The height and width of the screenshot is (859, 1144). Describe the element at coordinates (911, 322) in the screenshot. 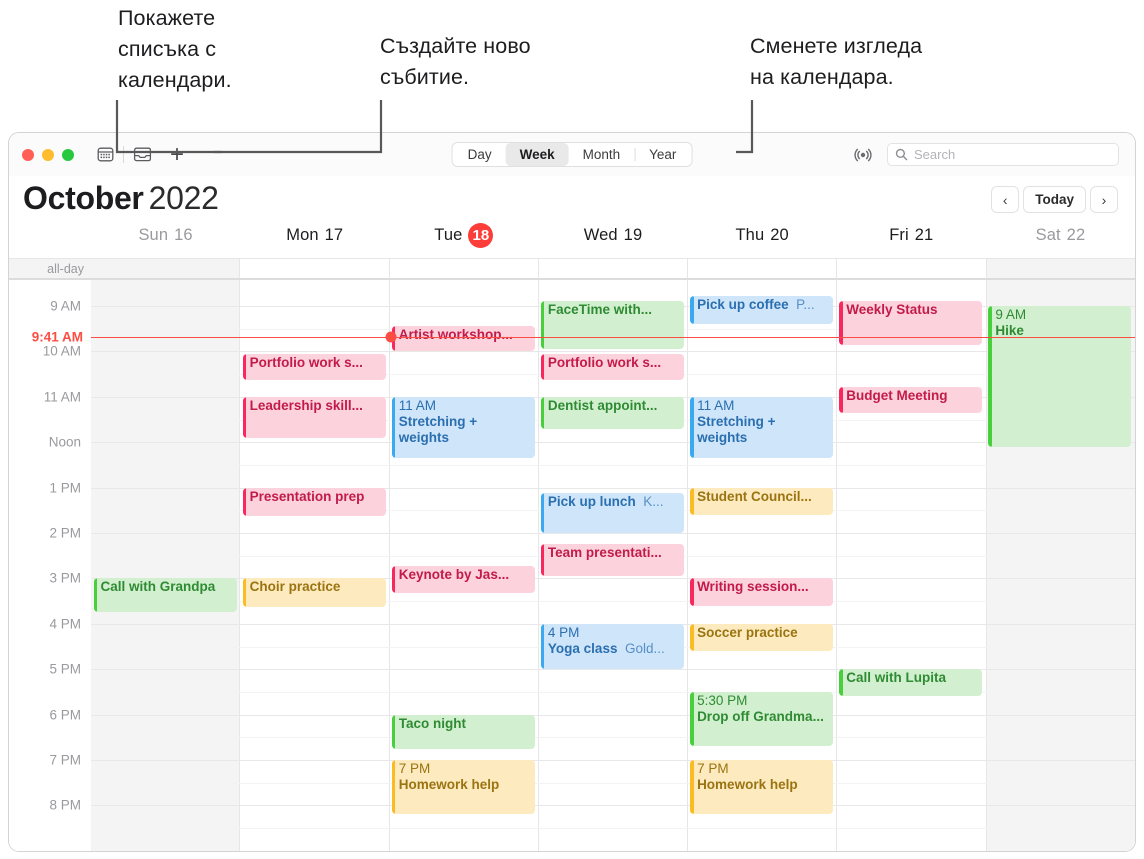

I see `calendar-event: Weekly Status` at that location.